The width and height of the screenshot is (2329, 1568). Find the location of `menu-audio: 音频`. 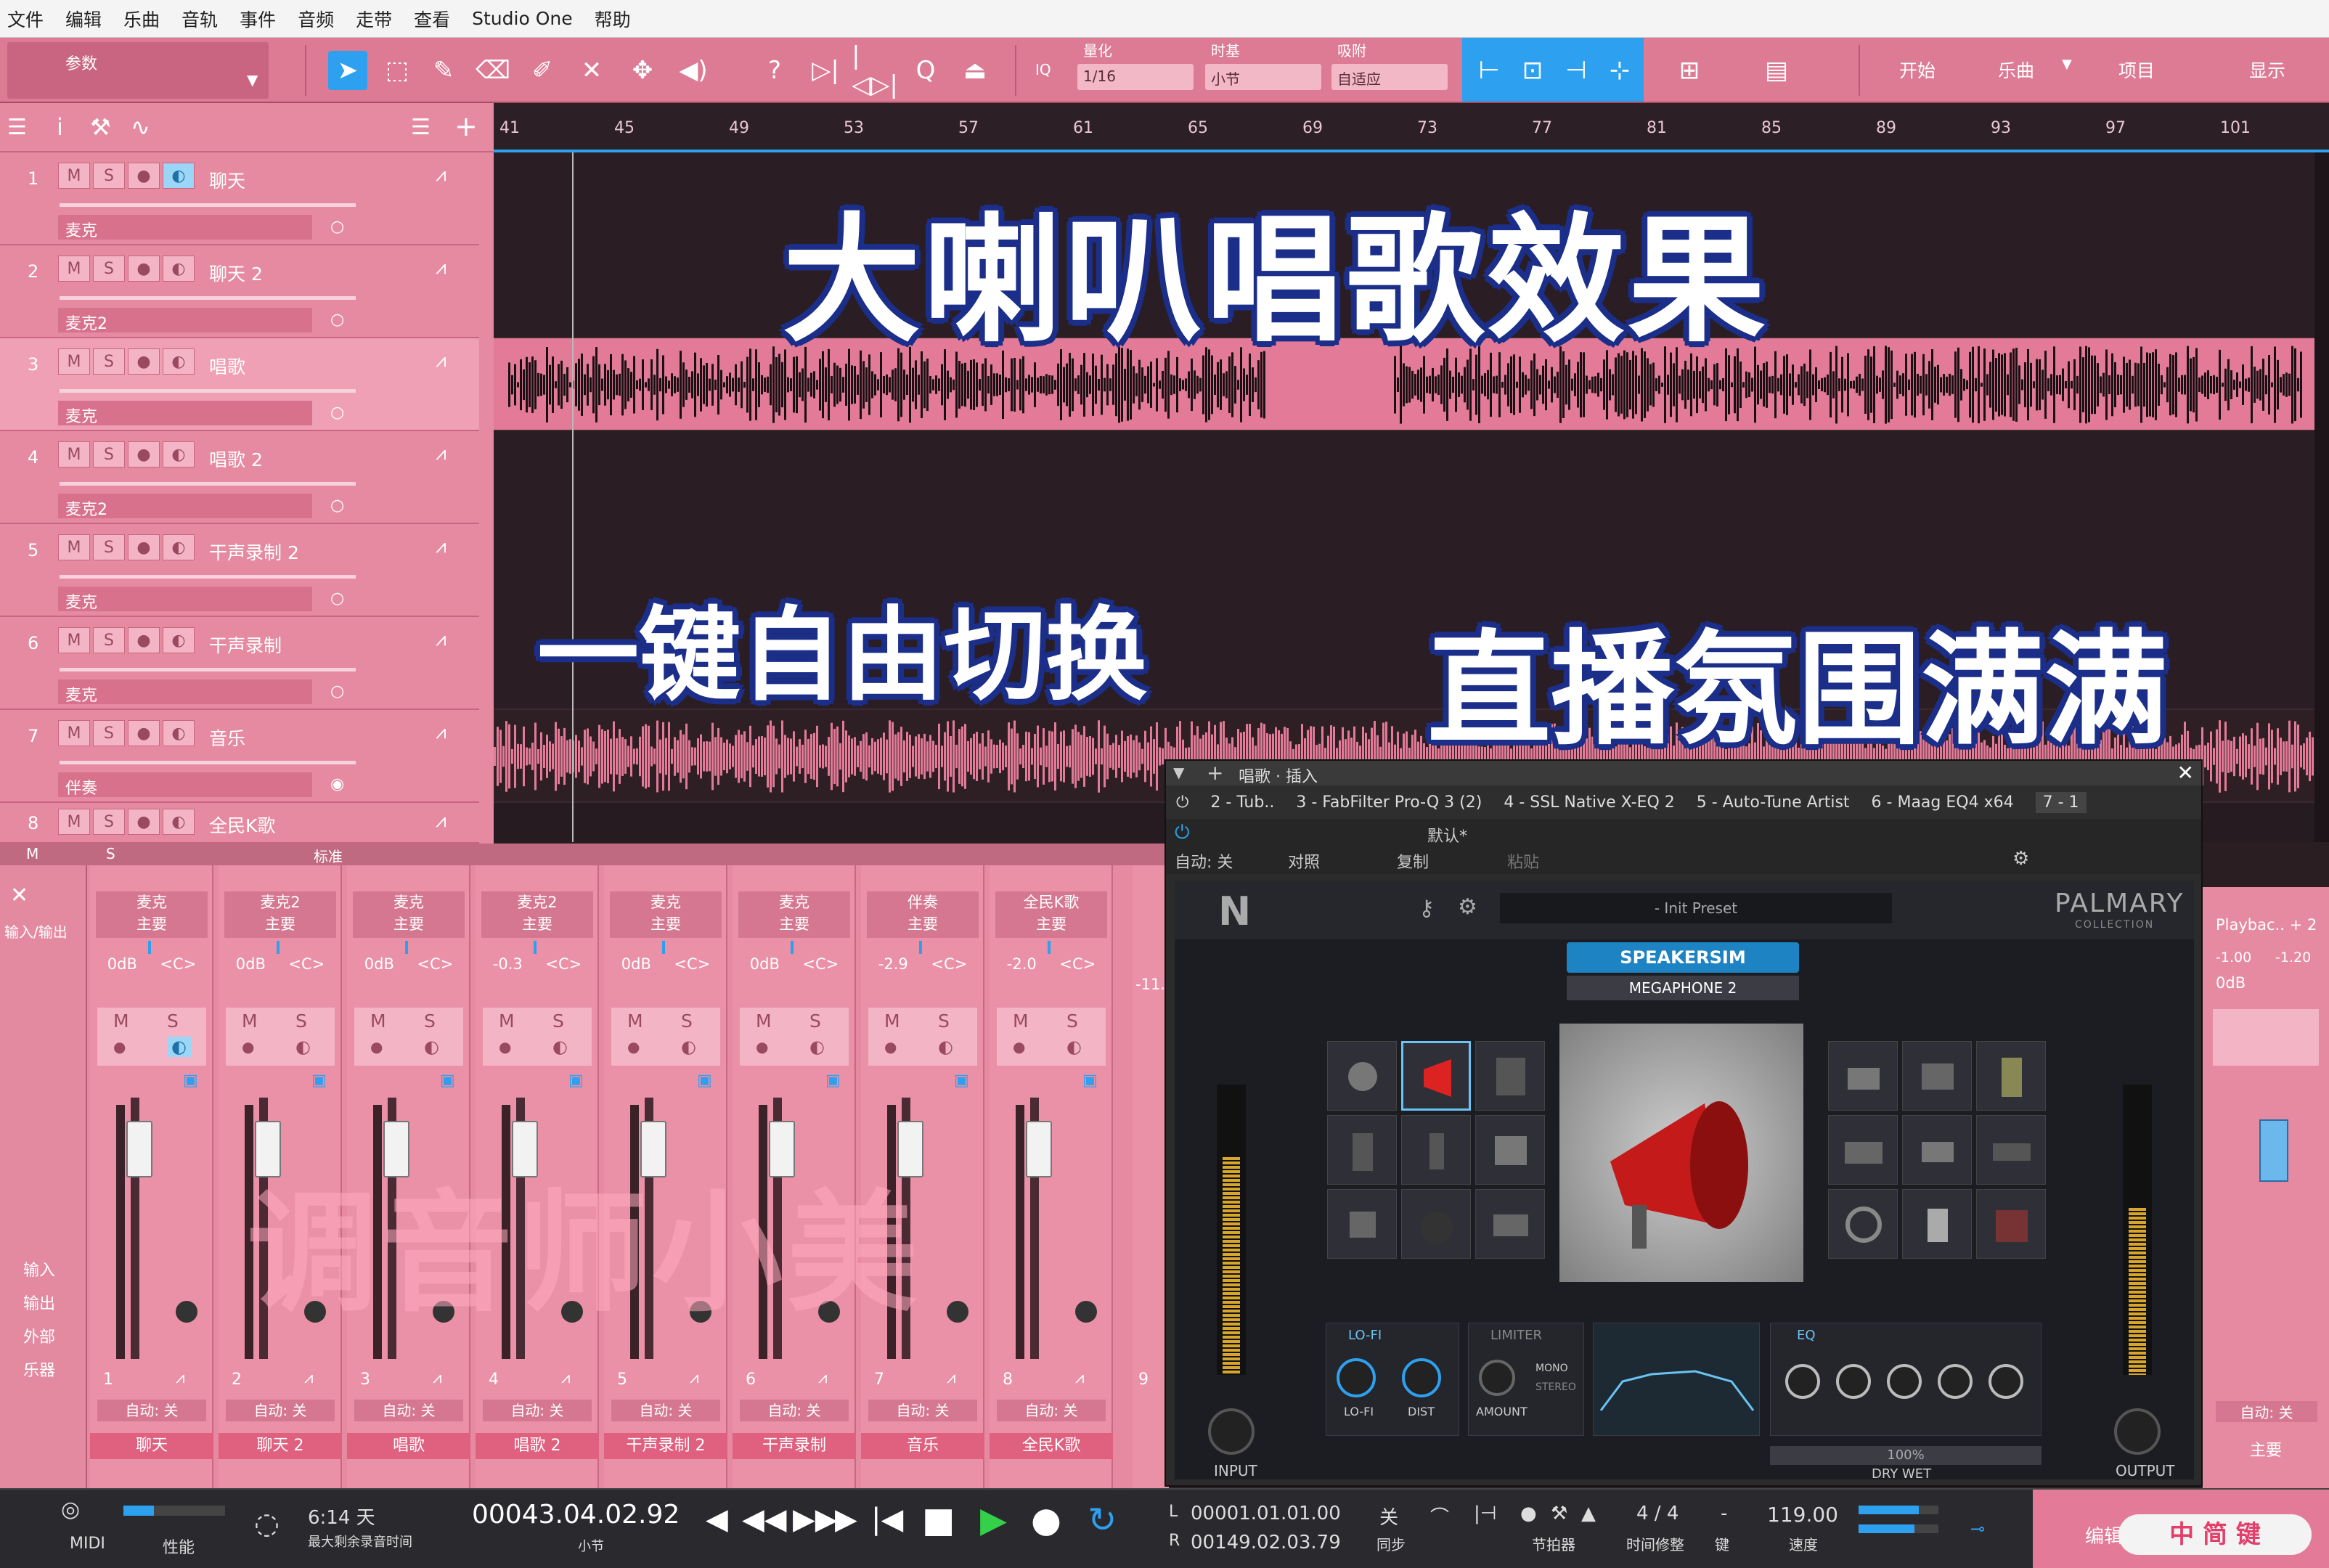

menu-audio: 音频 is located at coordinates (316, 19).